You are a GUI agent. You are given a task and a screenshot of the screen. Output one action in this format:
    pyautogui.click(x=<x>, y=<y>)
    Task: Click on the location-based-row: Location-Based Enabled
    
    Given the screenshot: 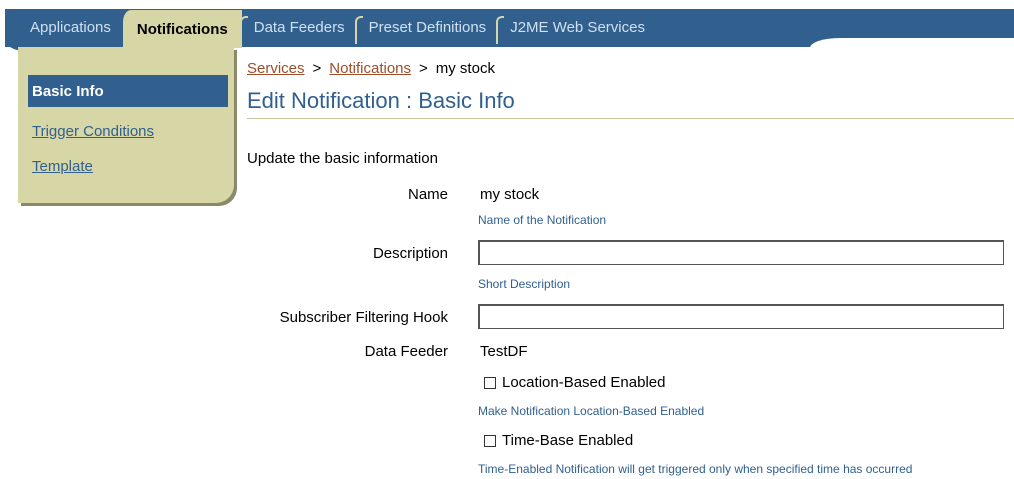 What is the action you would take?
    pyautogui.click(x=574, y=382)
    